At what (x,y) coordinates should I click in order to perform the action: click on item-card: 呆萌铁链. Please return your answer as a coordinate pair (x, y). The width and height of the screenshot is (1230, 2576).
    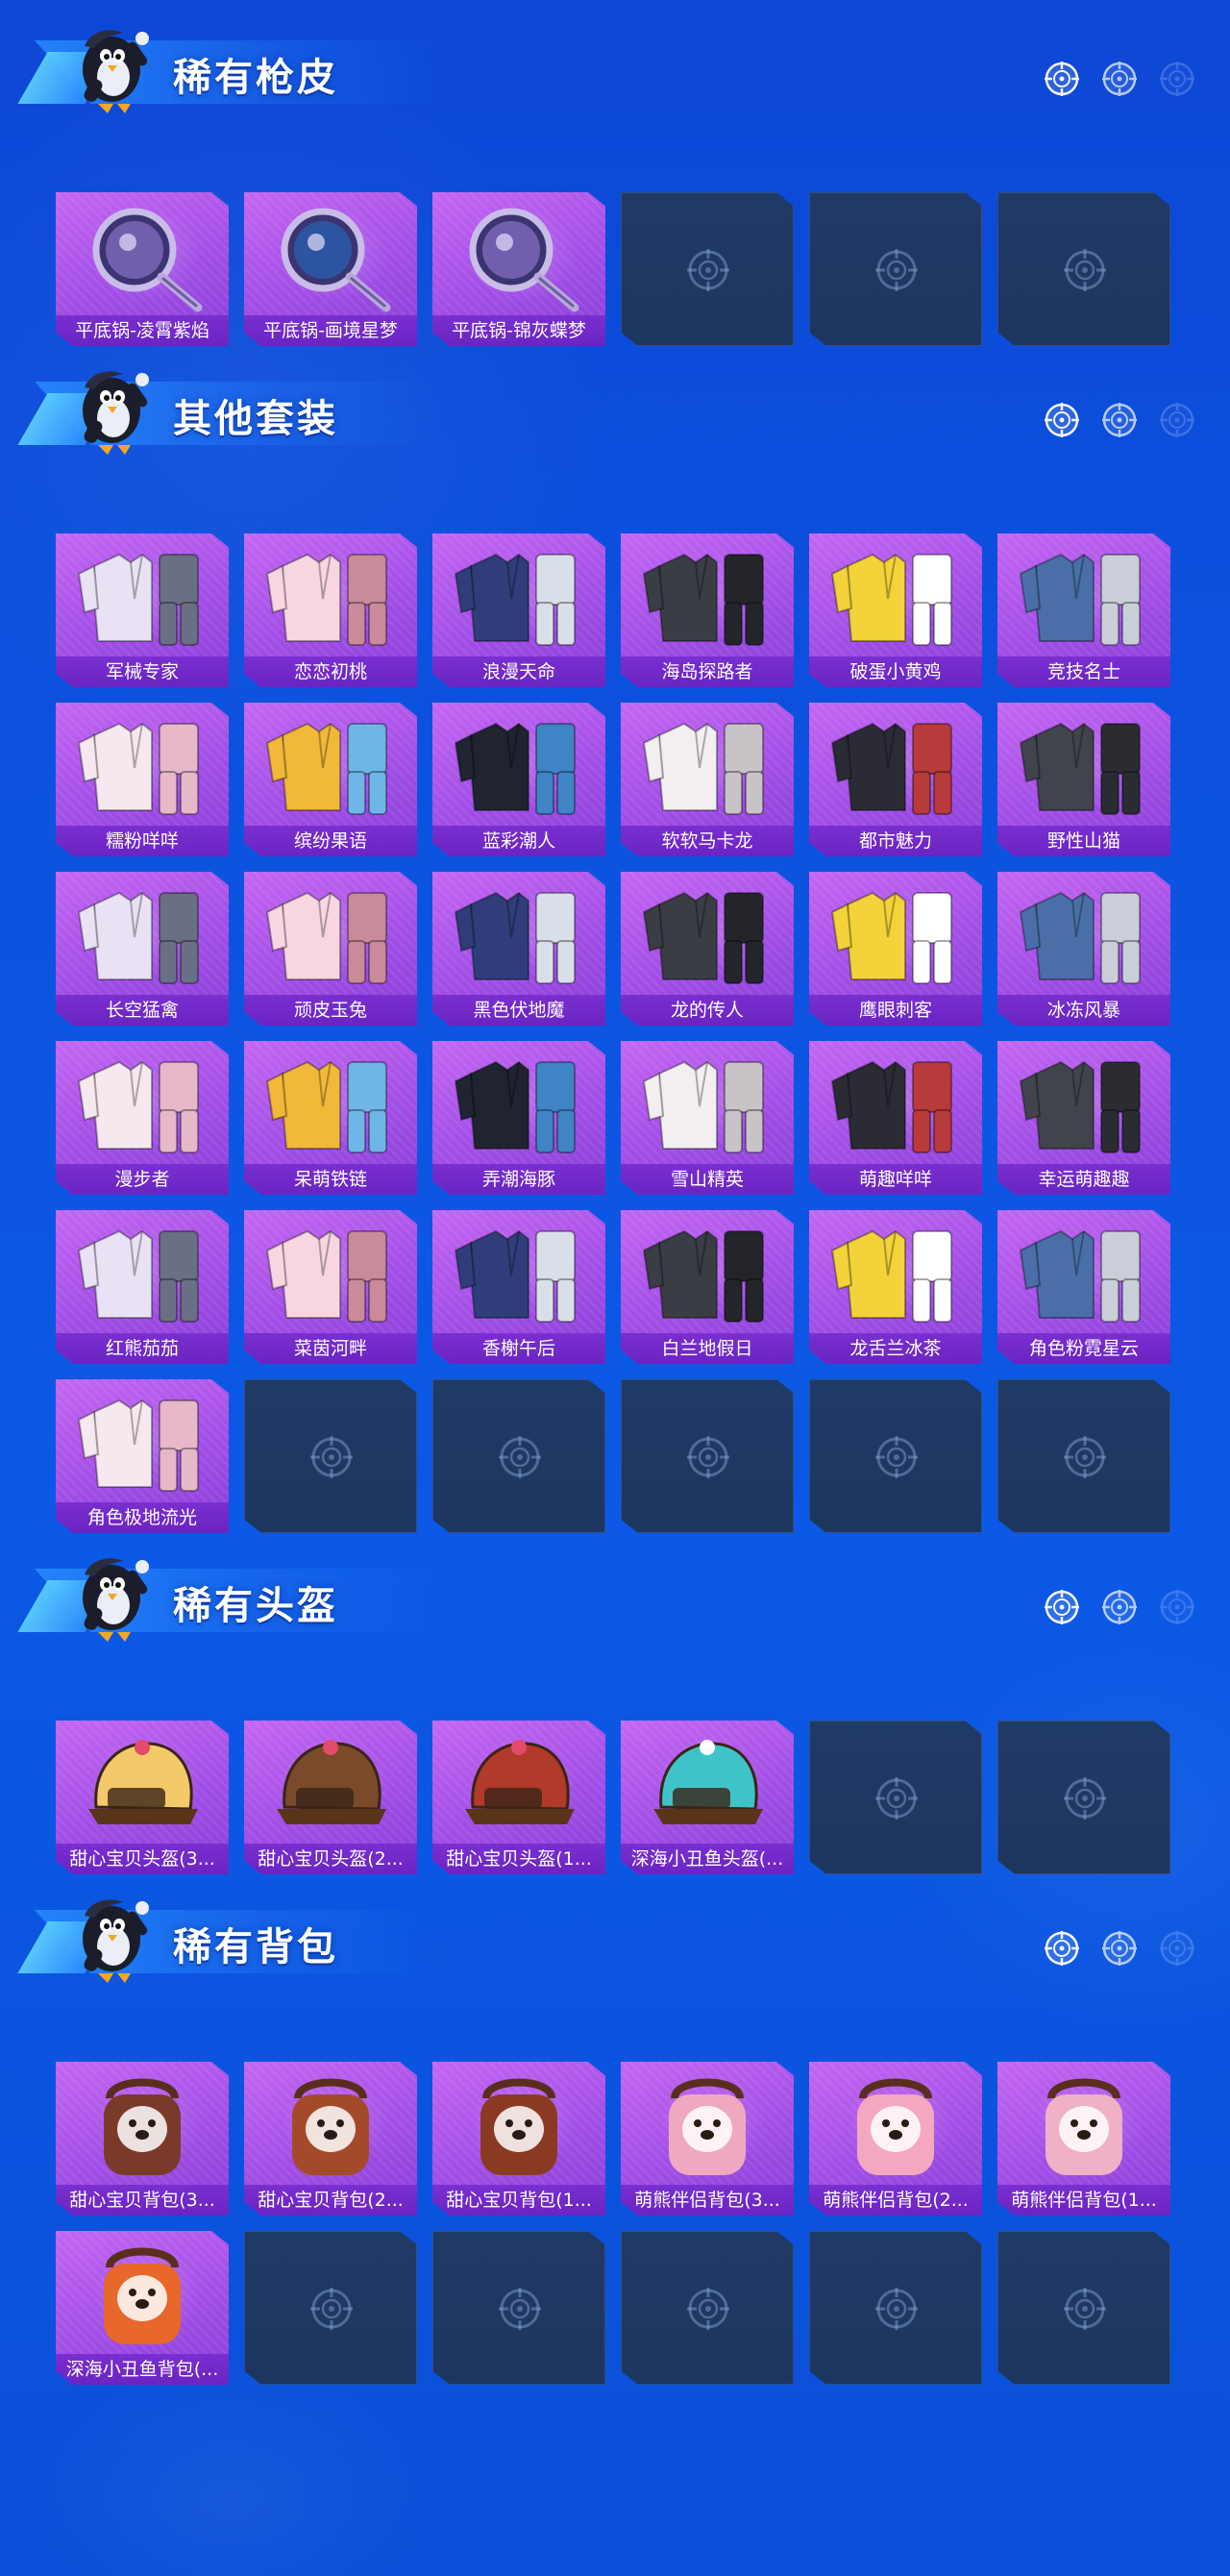
    Looking at the image, I should click on (331, 1118).